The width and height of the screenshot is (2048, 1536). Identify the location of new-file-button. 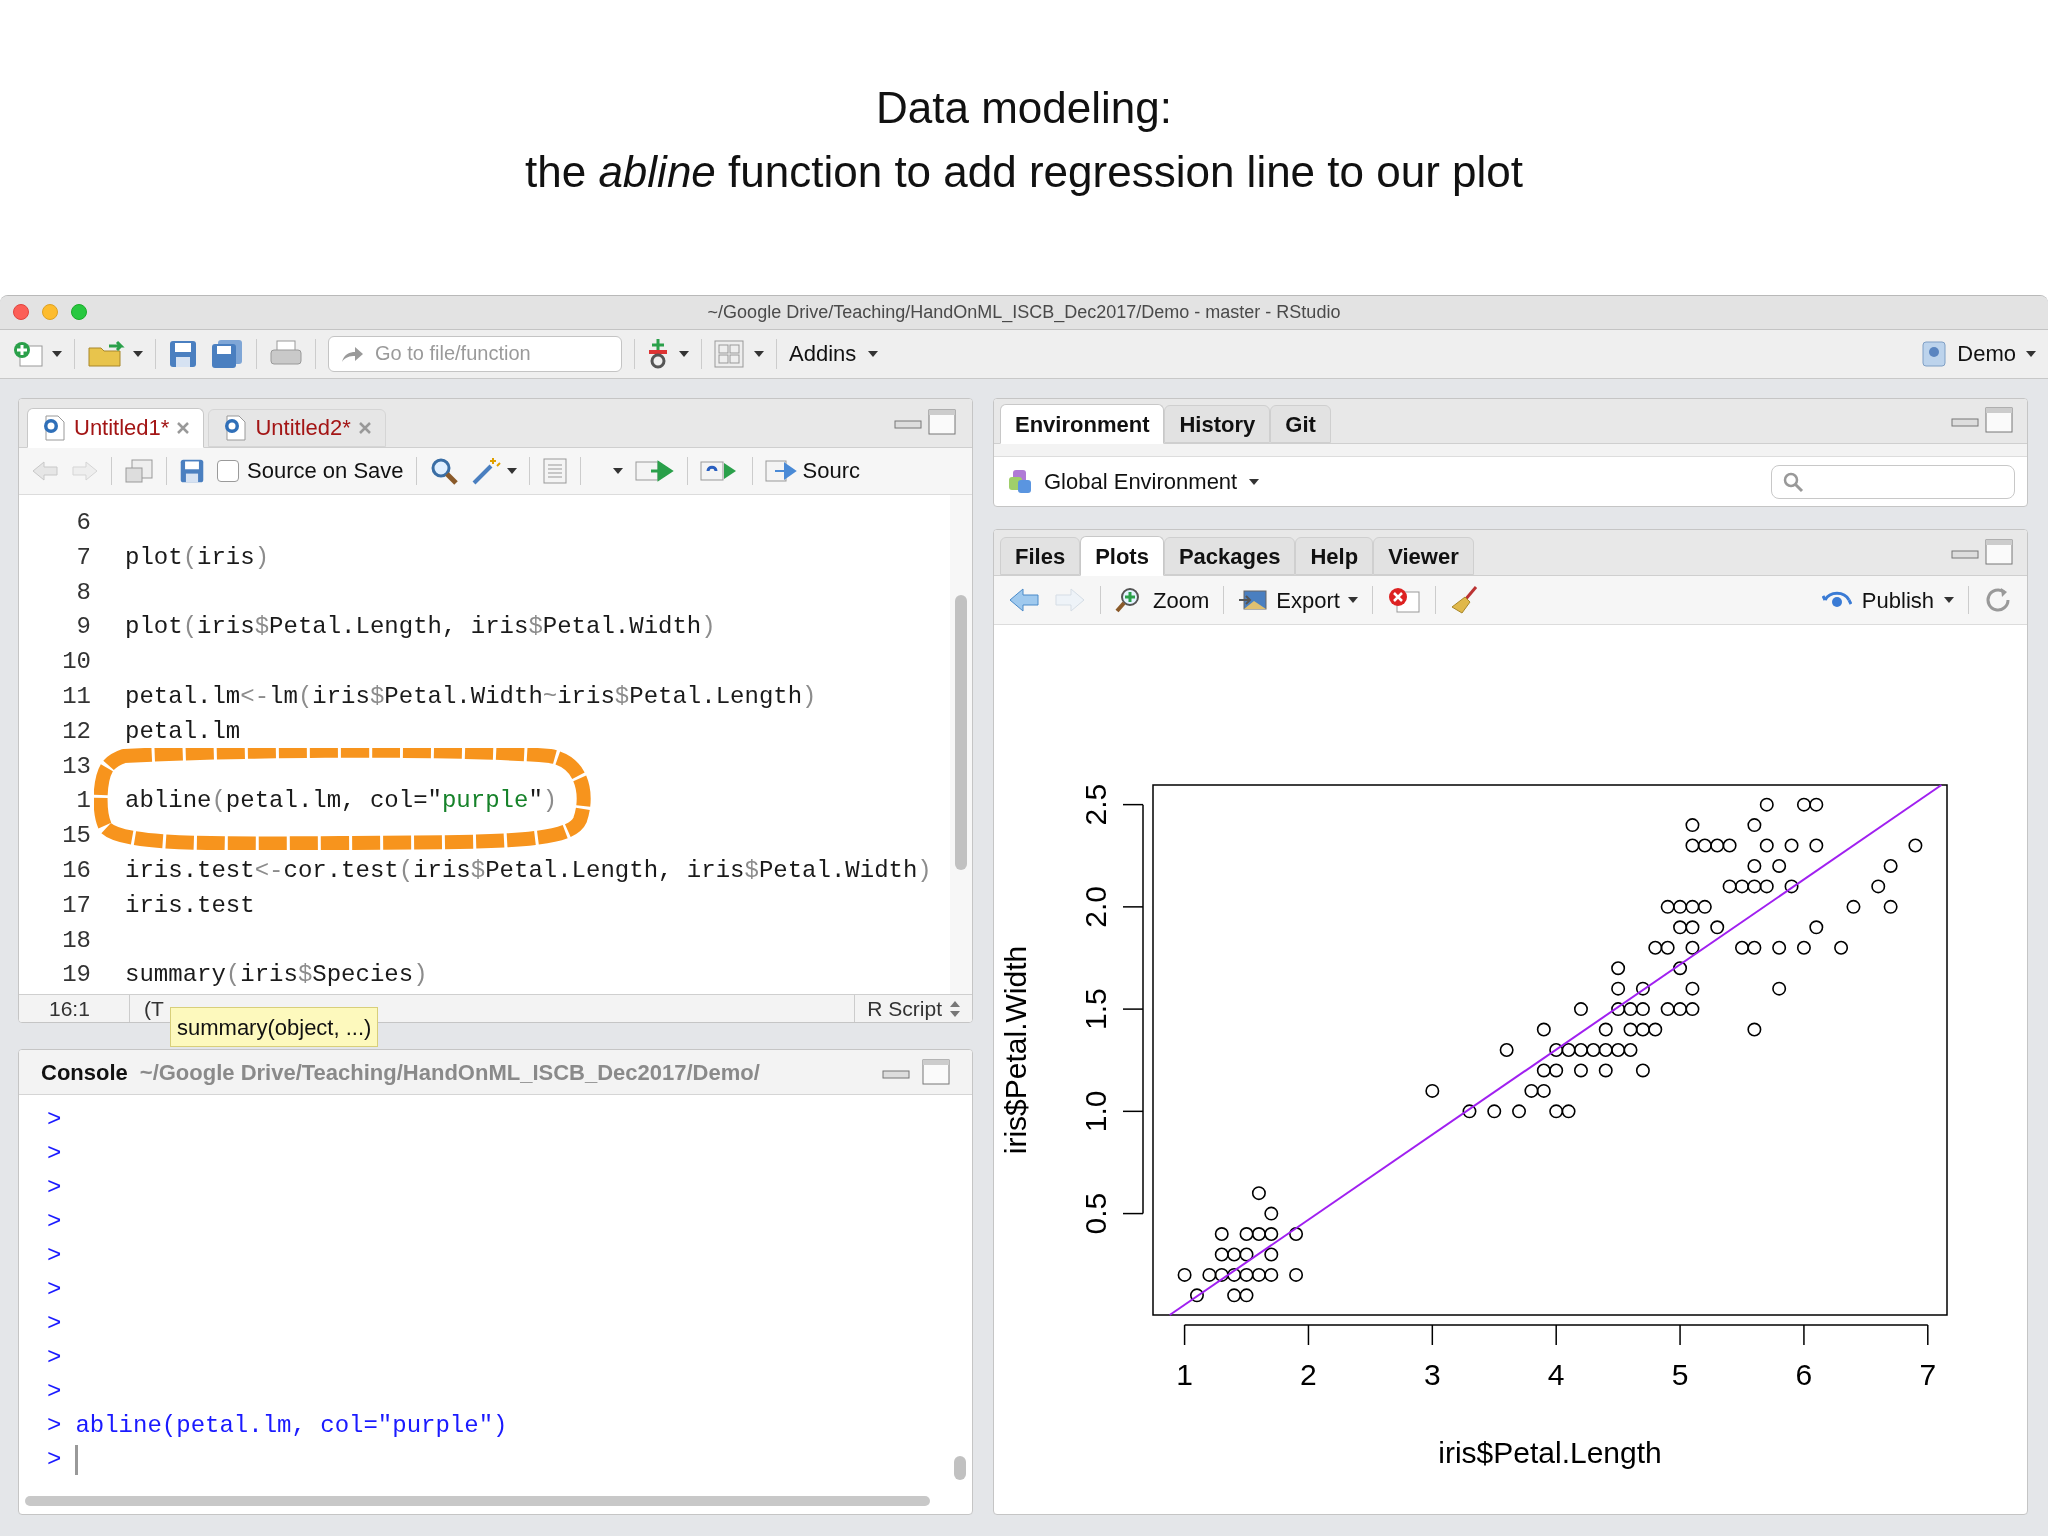
(37, 353).